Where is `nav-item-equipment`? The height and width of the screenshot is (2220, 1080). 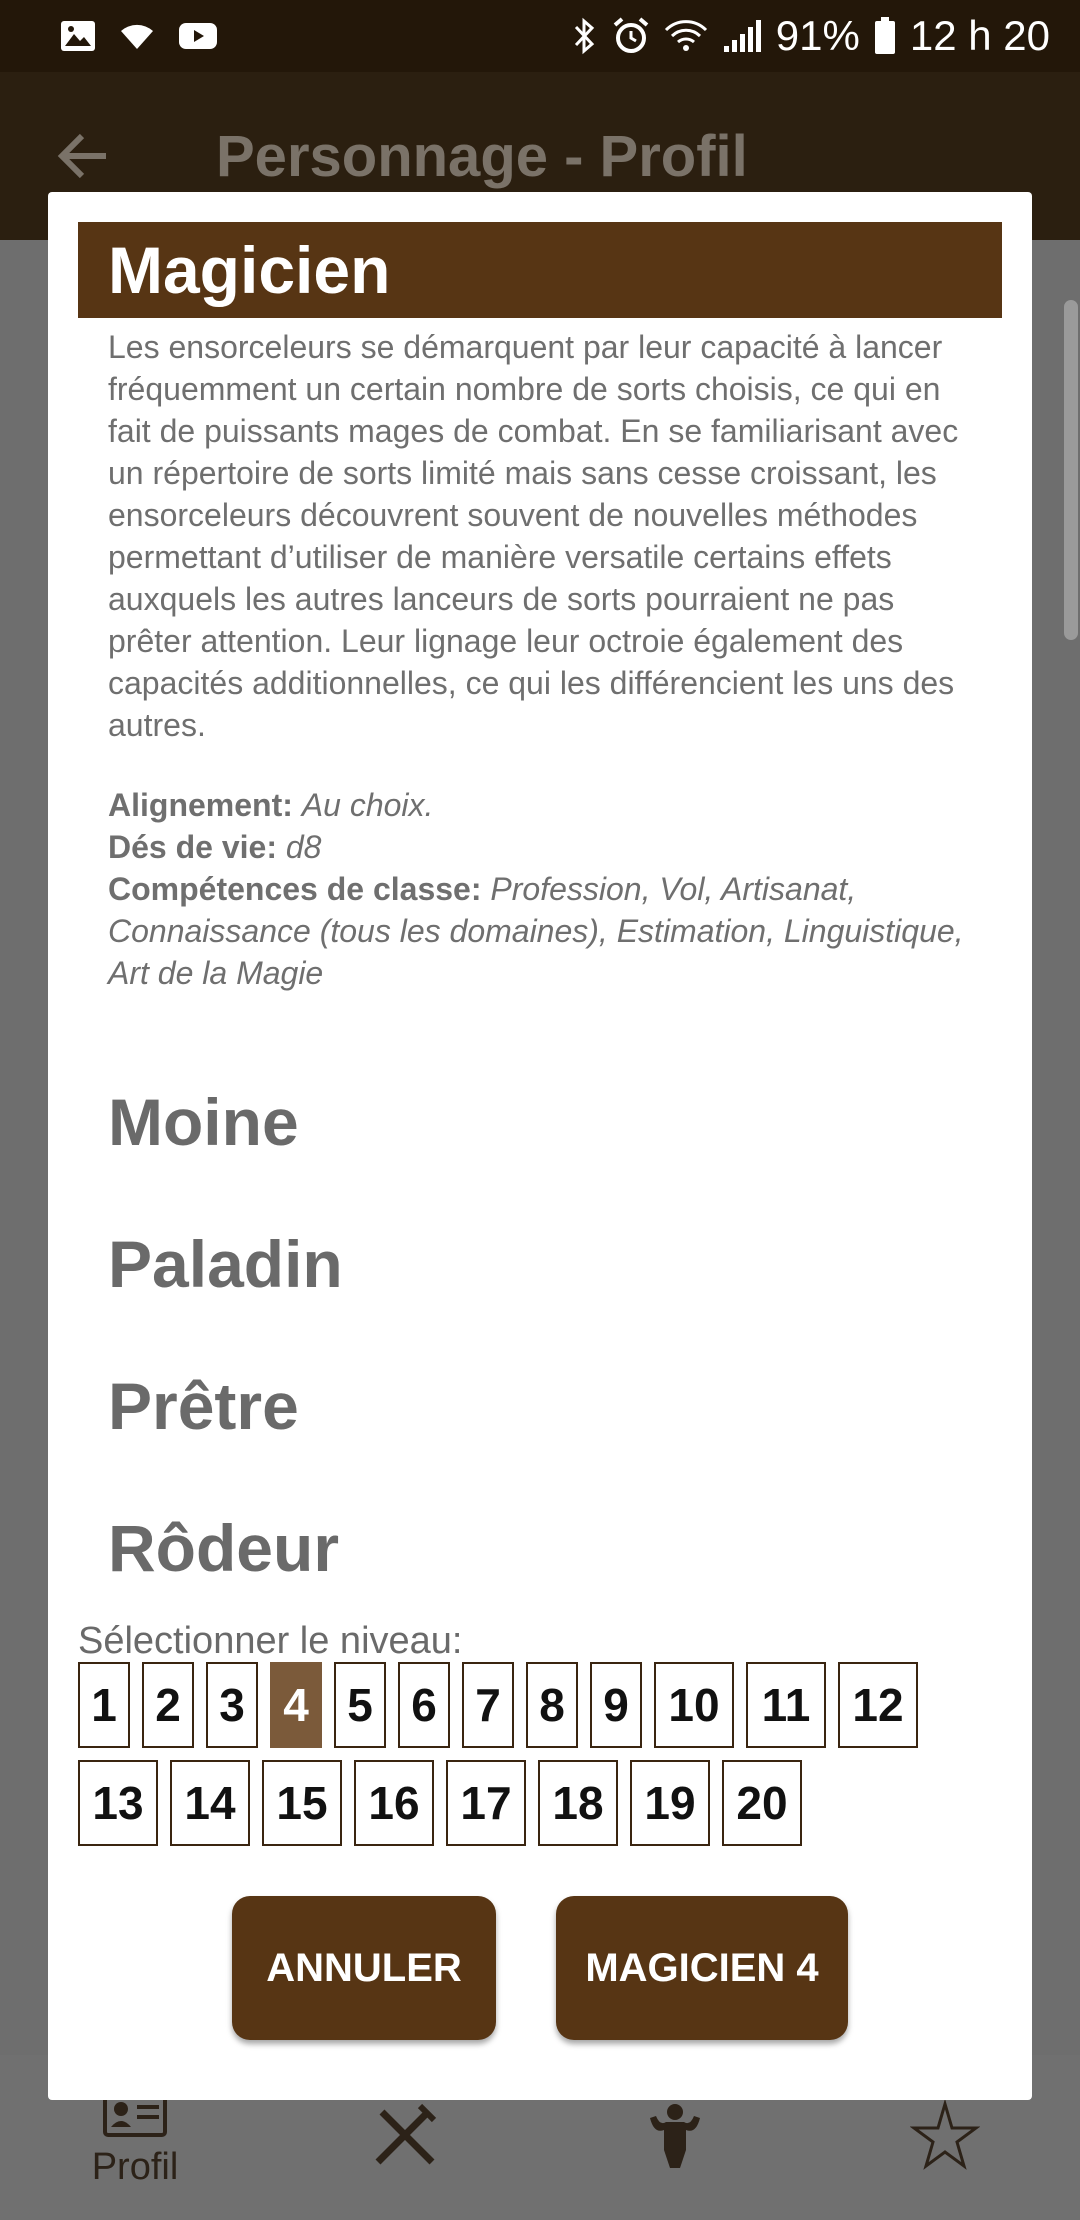 nav-item-equipment is located at coordinates (405, 2137).